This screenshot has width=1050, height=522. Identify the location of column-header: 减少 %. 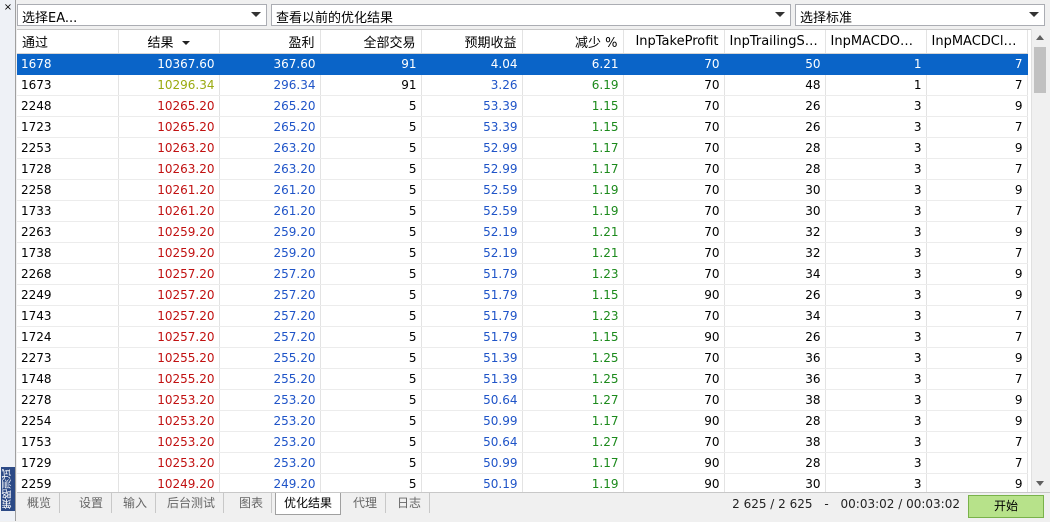
(573, 42).